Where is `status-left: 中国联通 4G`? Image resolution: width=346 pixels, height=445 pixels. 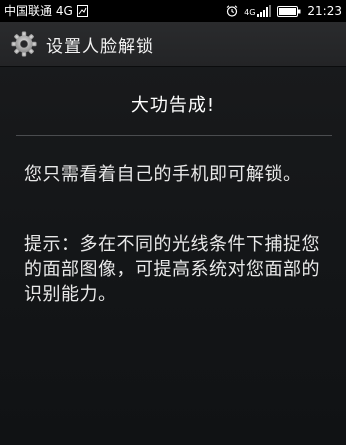 status-left: 中国联通 4G is located at coordinates (46, 11).